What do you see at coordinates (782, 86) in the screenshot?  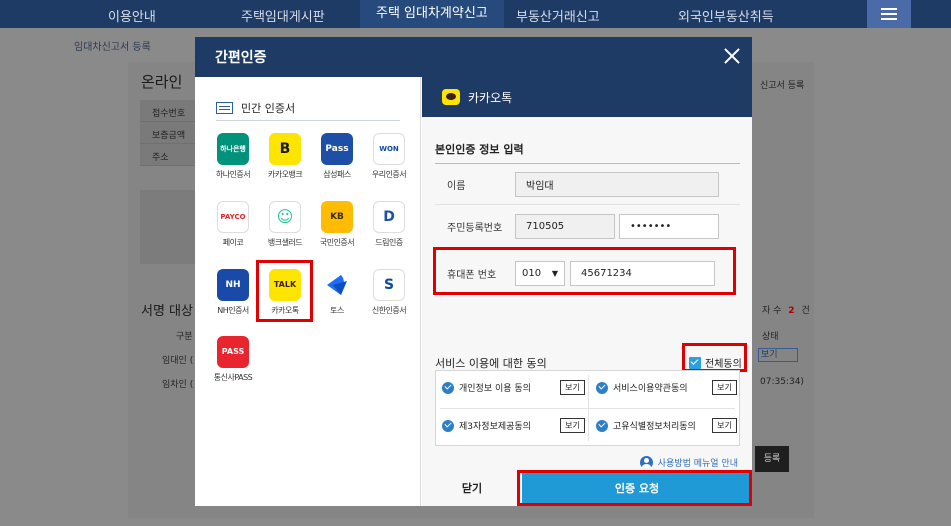 I see `register-label: 신고서 등록` at bounding box center [782, 86].